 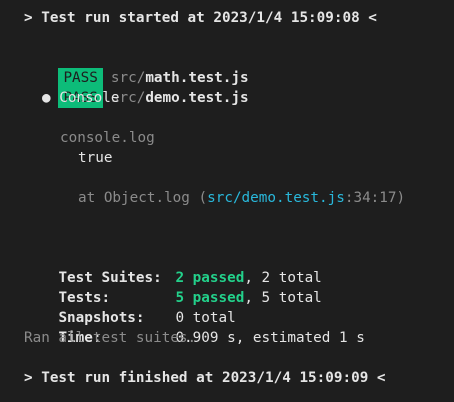 I want to click on stack-trace-link: src/demo.test.js, so click(x=276, y=198).